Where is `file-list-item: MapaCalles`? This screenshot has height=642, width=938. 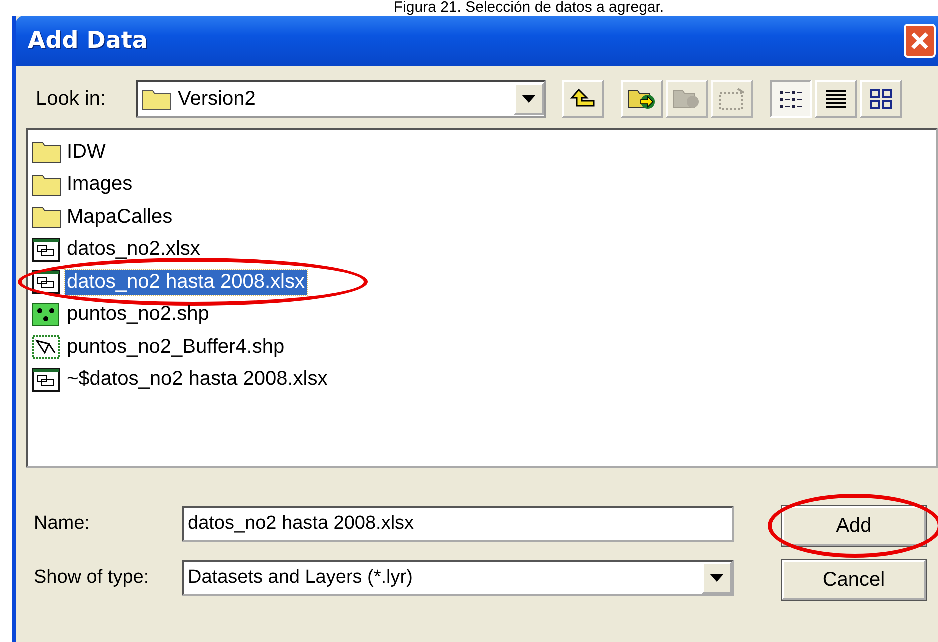
file-list-item: MapaCalles is located at coordinates (482, 217).